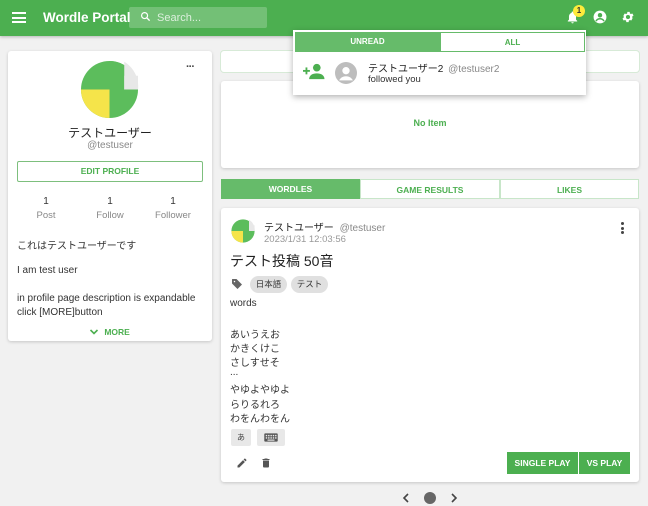  Describe the element at coordinates (87, 17) in the screenshot. I see `app-title: Wordle Portal` at that location.